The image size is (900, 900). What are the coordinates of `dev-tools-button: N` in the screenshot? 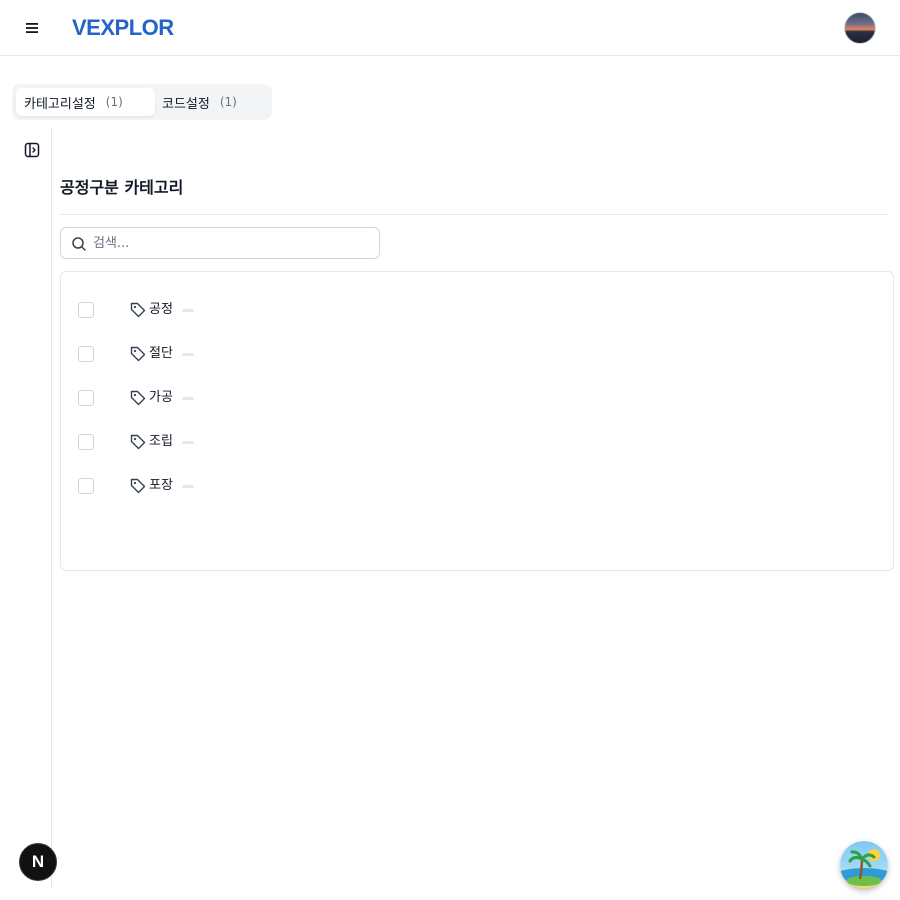 It's located at (38, 862).